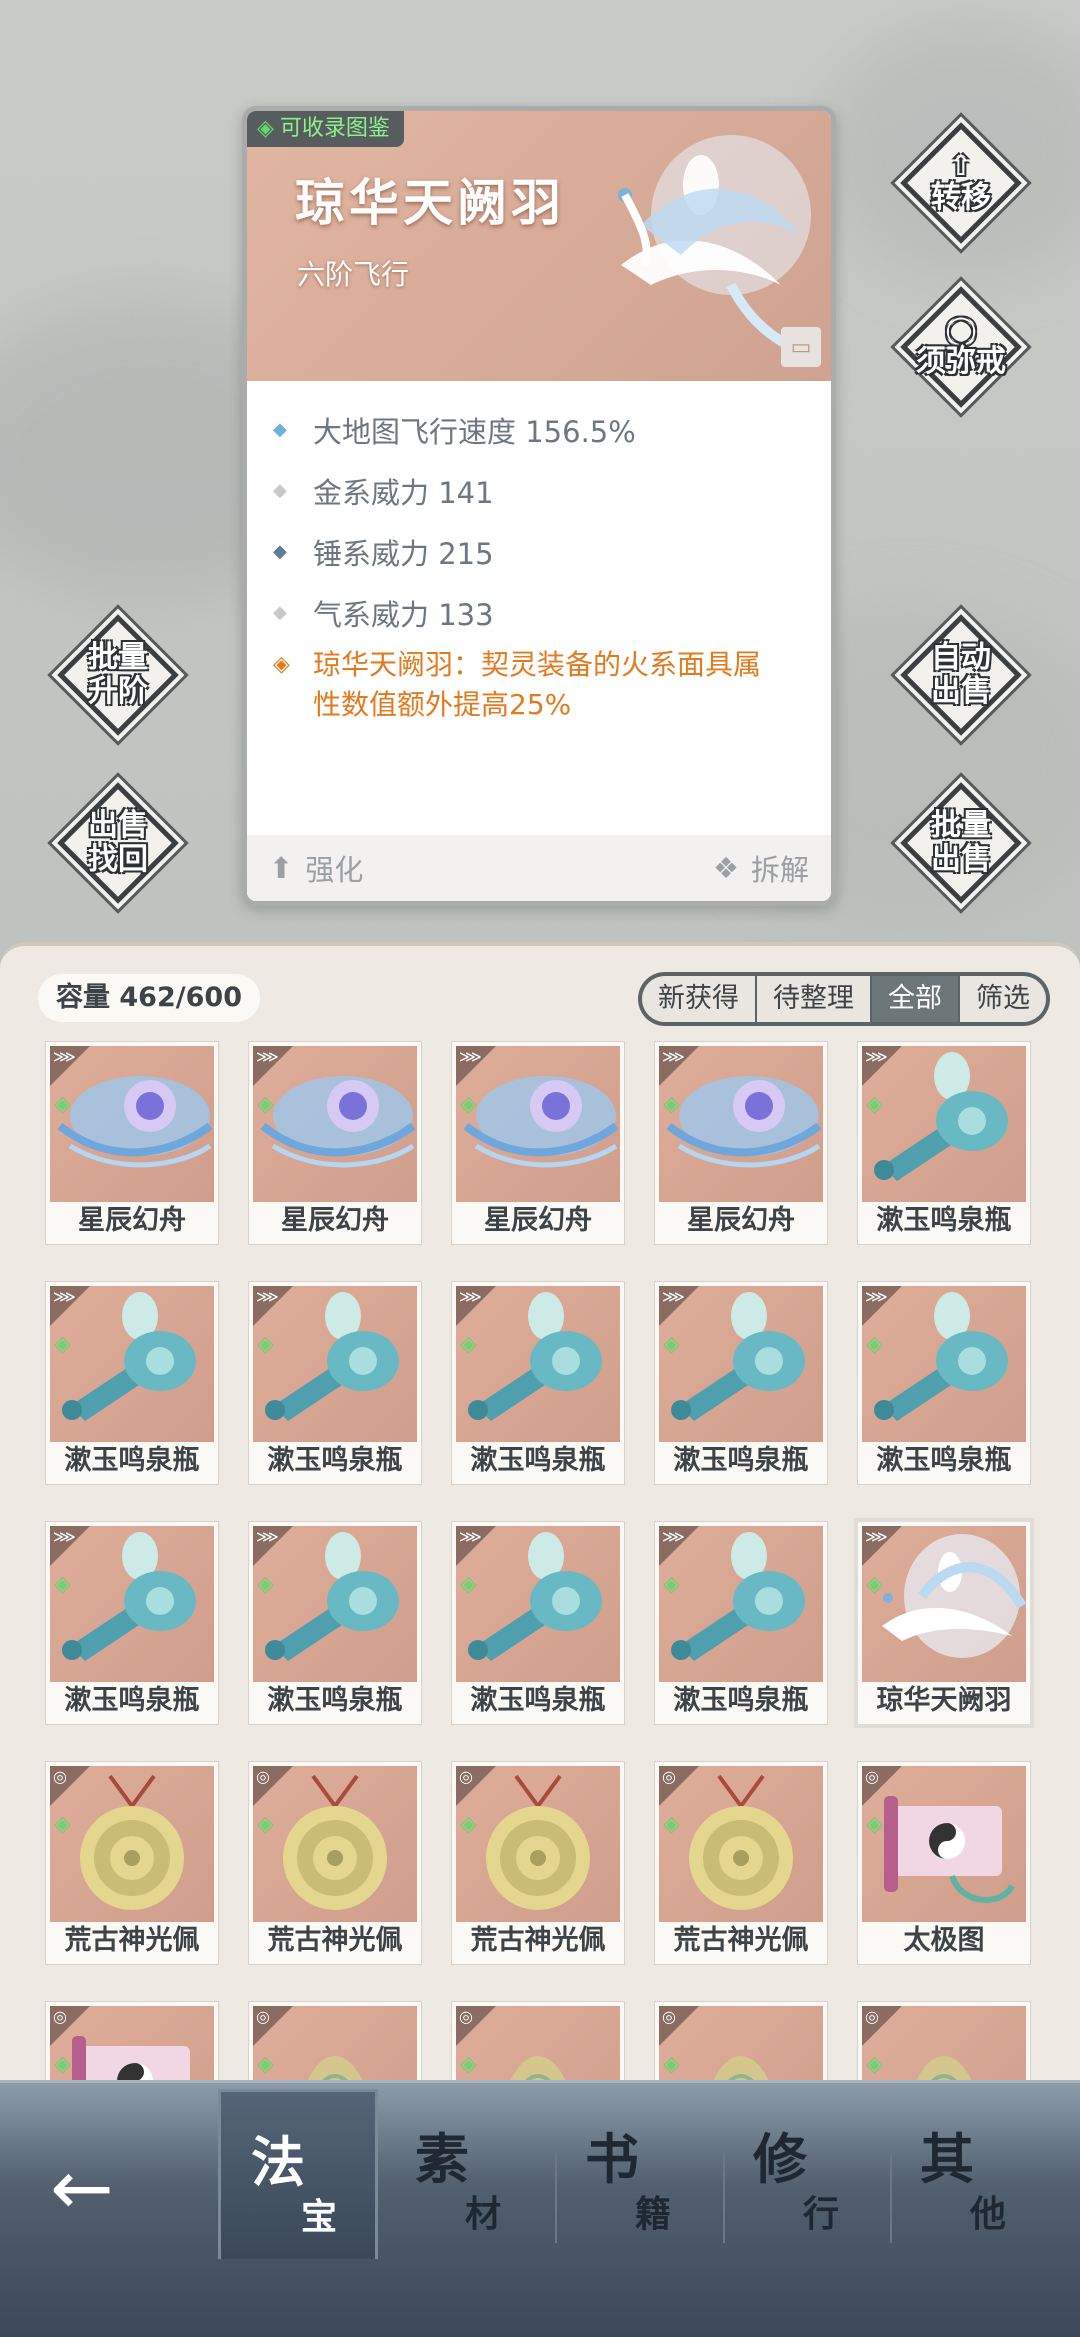  Describe the element at coordinates (118, 843) in the screenshot. I see `sell-recover-button: 出售 找回` at that location.